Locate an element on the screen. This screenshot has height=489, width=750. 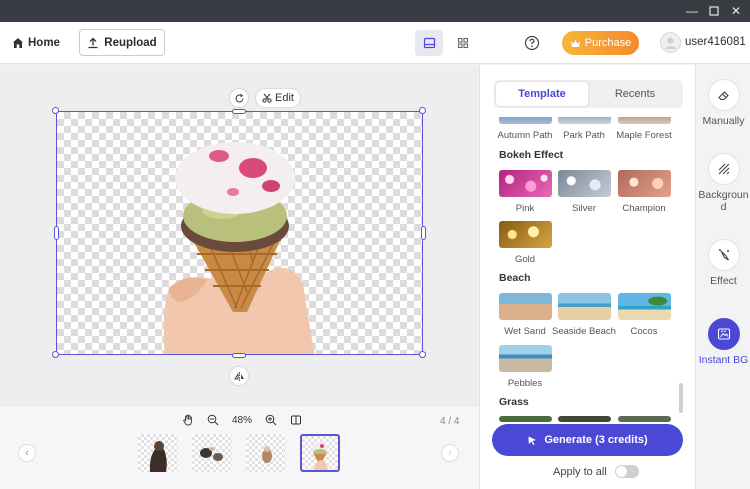
category-title-beach: Beach is located at coordinates (515, 278).